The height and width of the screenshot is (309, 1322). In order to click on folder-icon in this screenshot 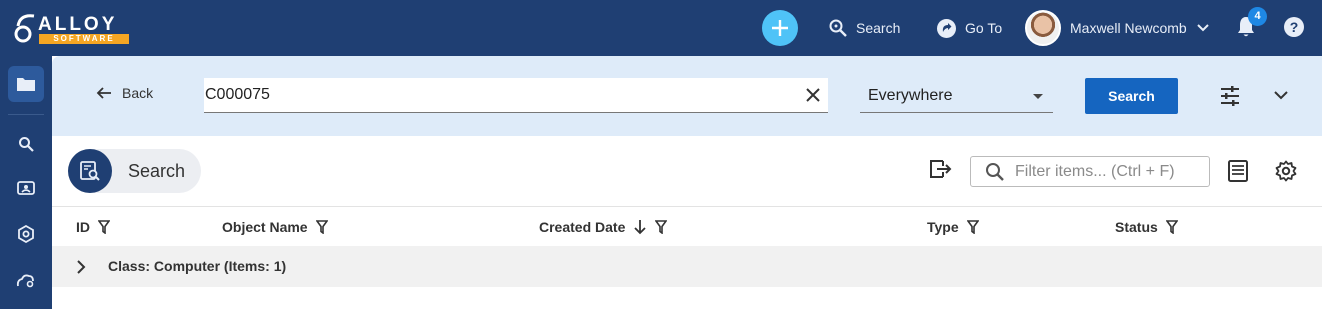, I will do `click(26, 84)`.